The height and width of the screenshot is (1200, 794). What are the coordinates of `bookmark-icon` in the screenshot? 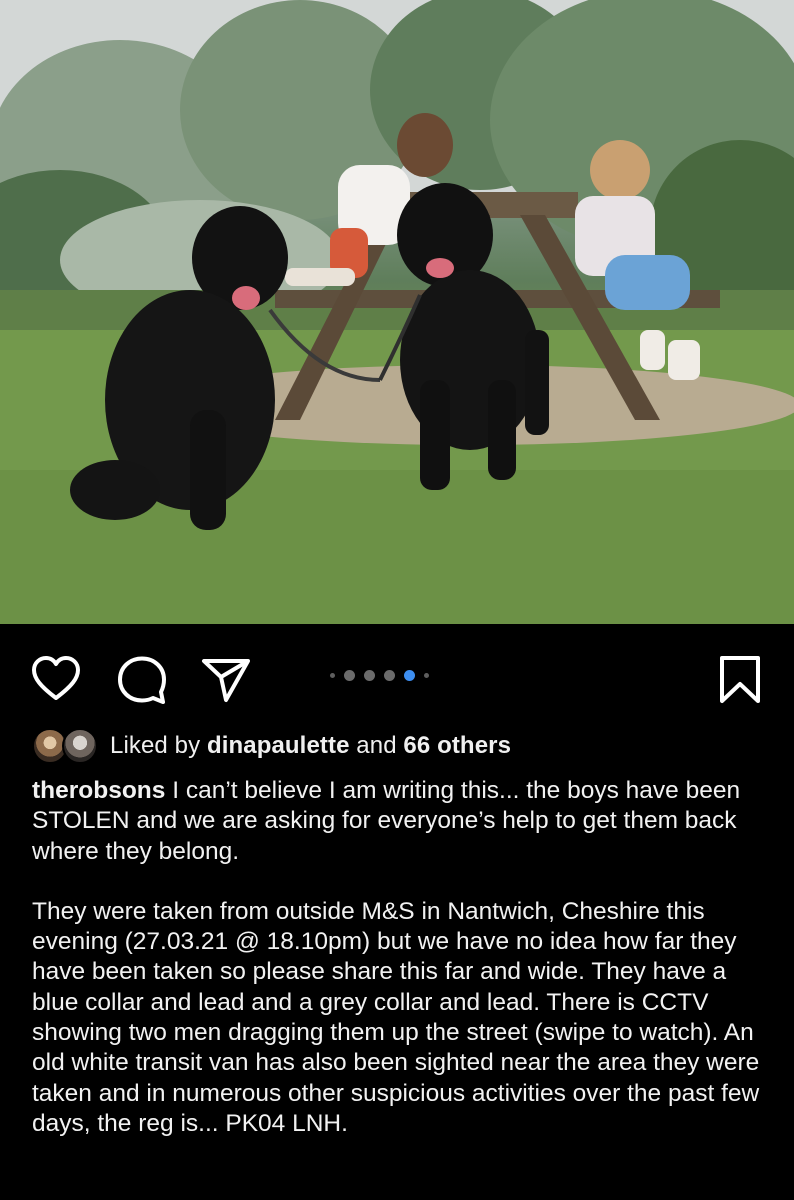 It's located at (740, 679).